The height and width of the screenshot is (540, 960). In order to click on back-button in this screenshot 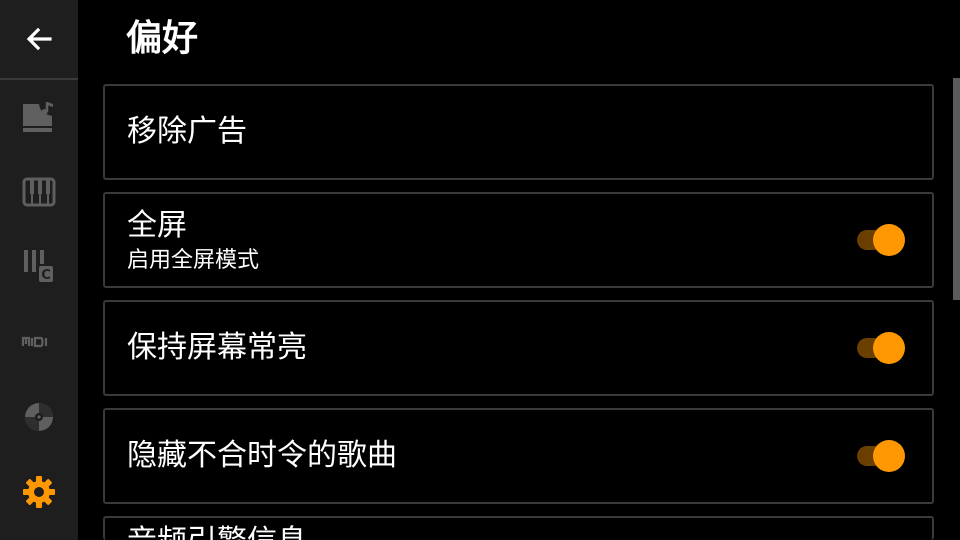, I will do `click(39, 39)`.